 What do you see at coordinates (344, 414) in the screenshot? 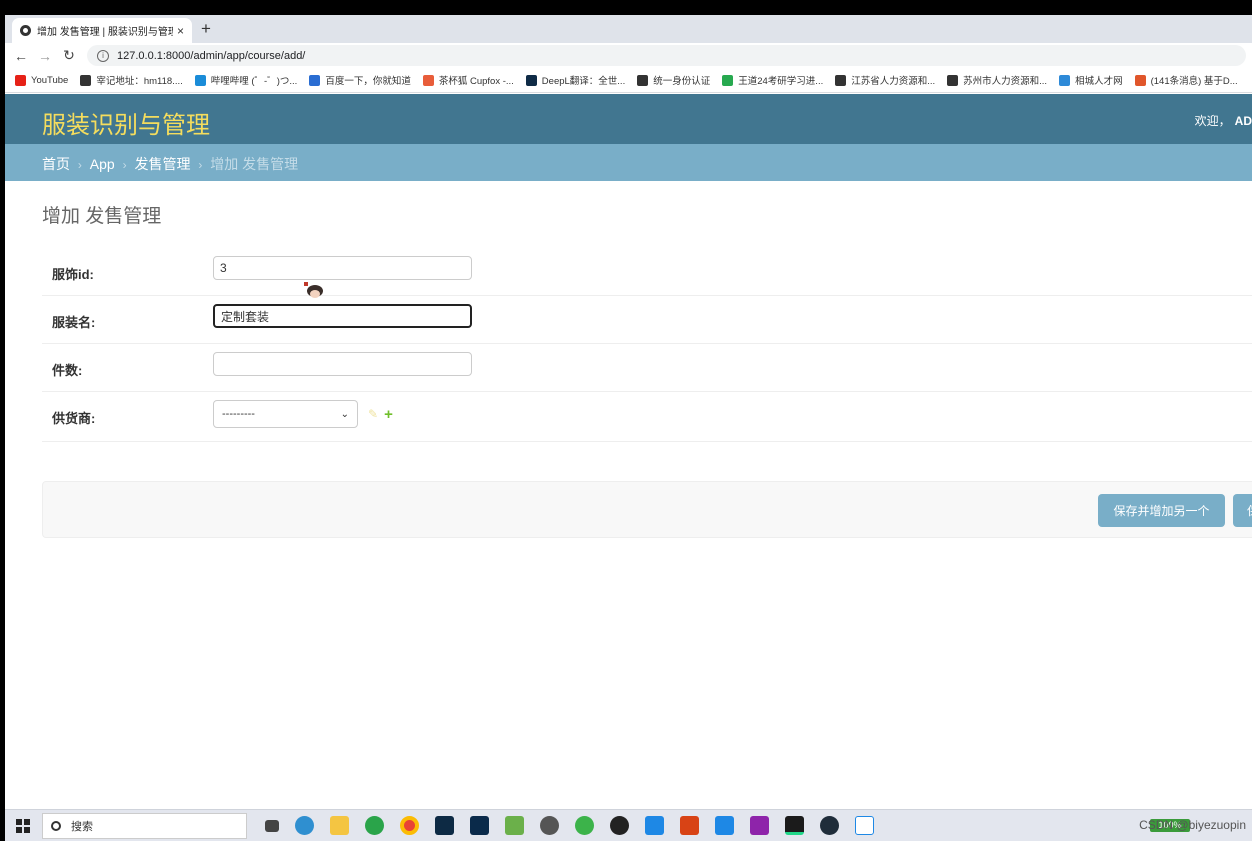
I see `chevron-down-icon: ⌄` at bounding box center [344, 414].